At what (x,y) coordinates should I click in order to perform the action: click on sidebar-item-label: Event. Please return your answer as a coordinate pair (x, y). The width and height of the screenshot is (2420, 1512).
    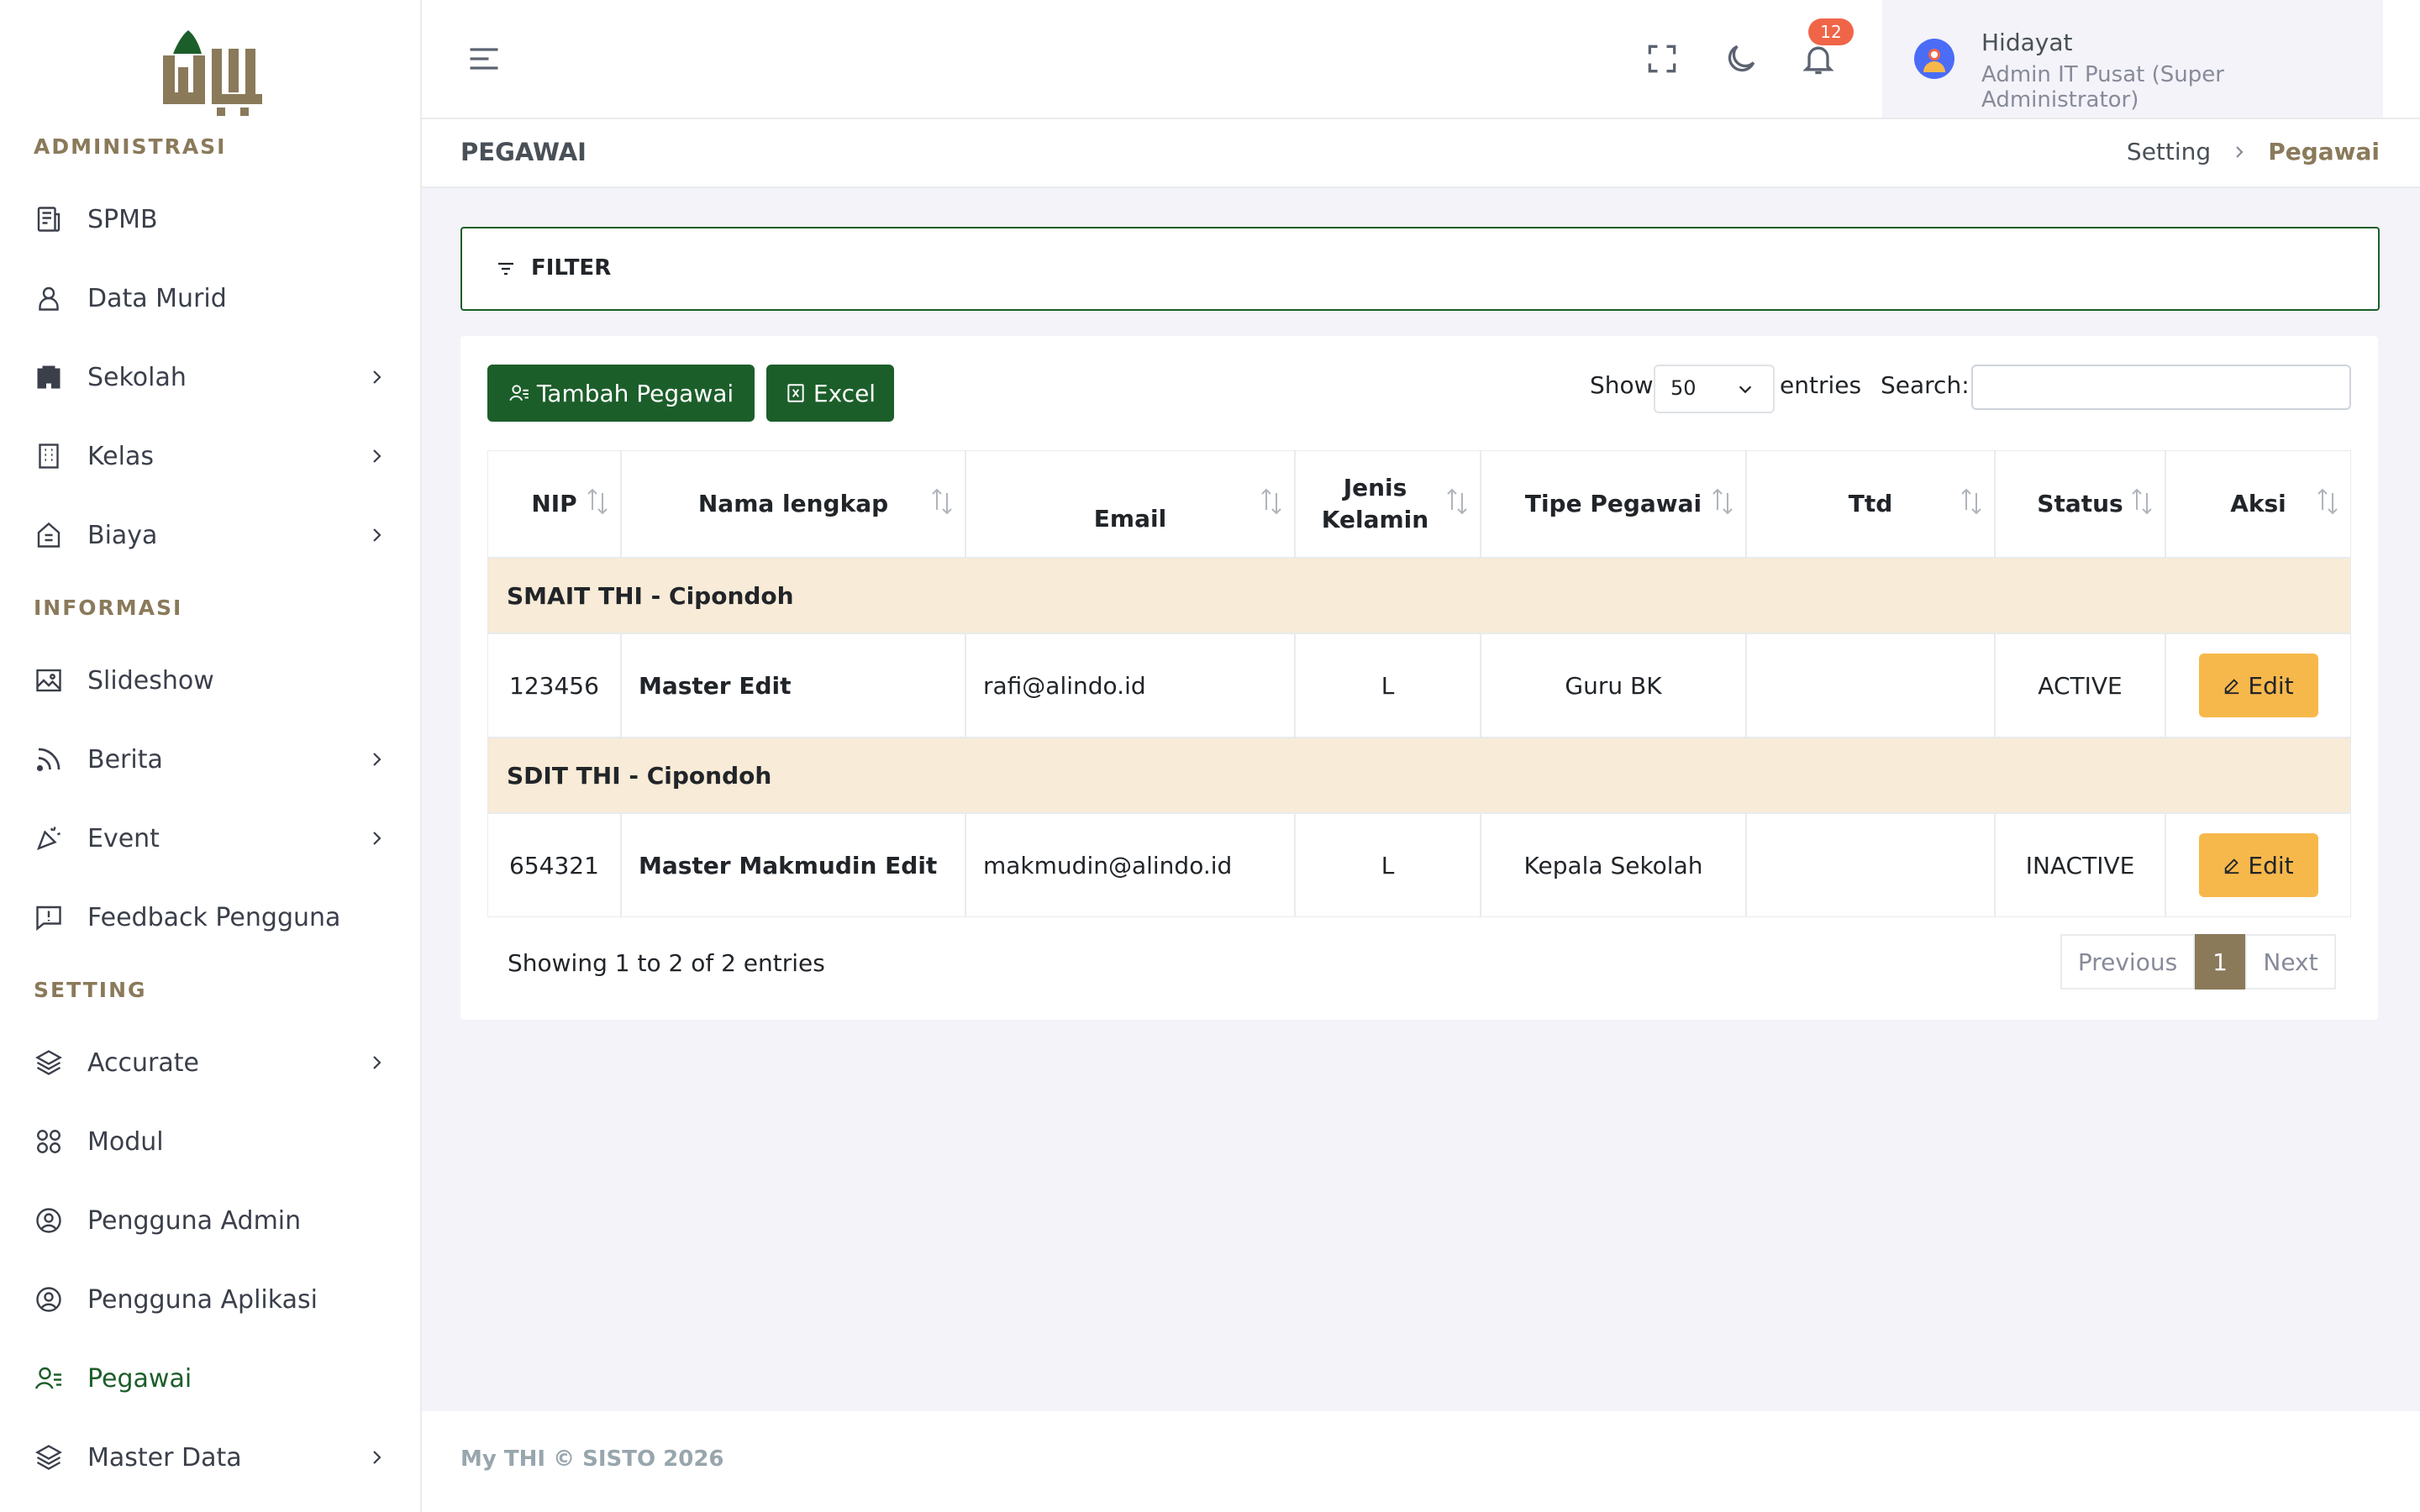
    Looking at the image, I should click on (124, 838).